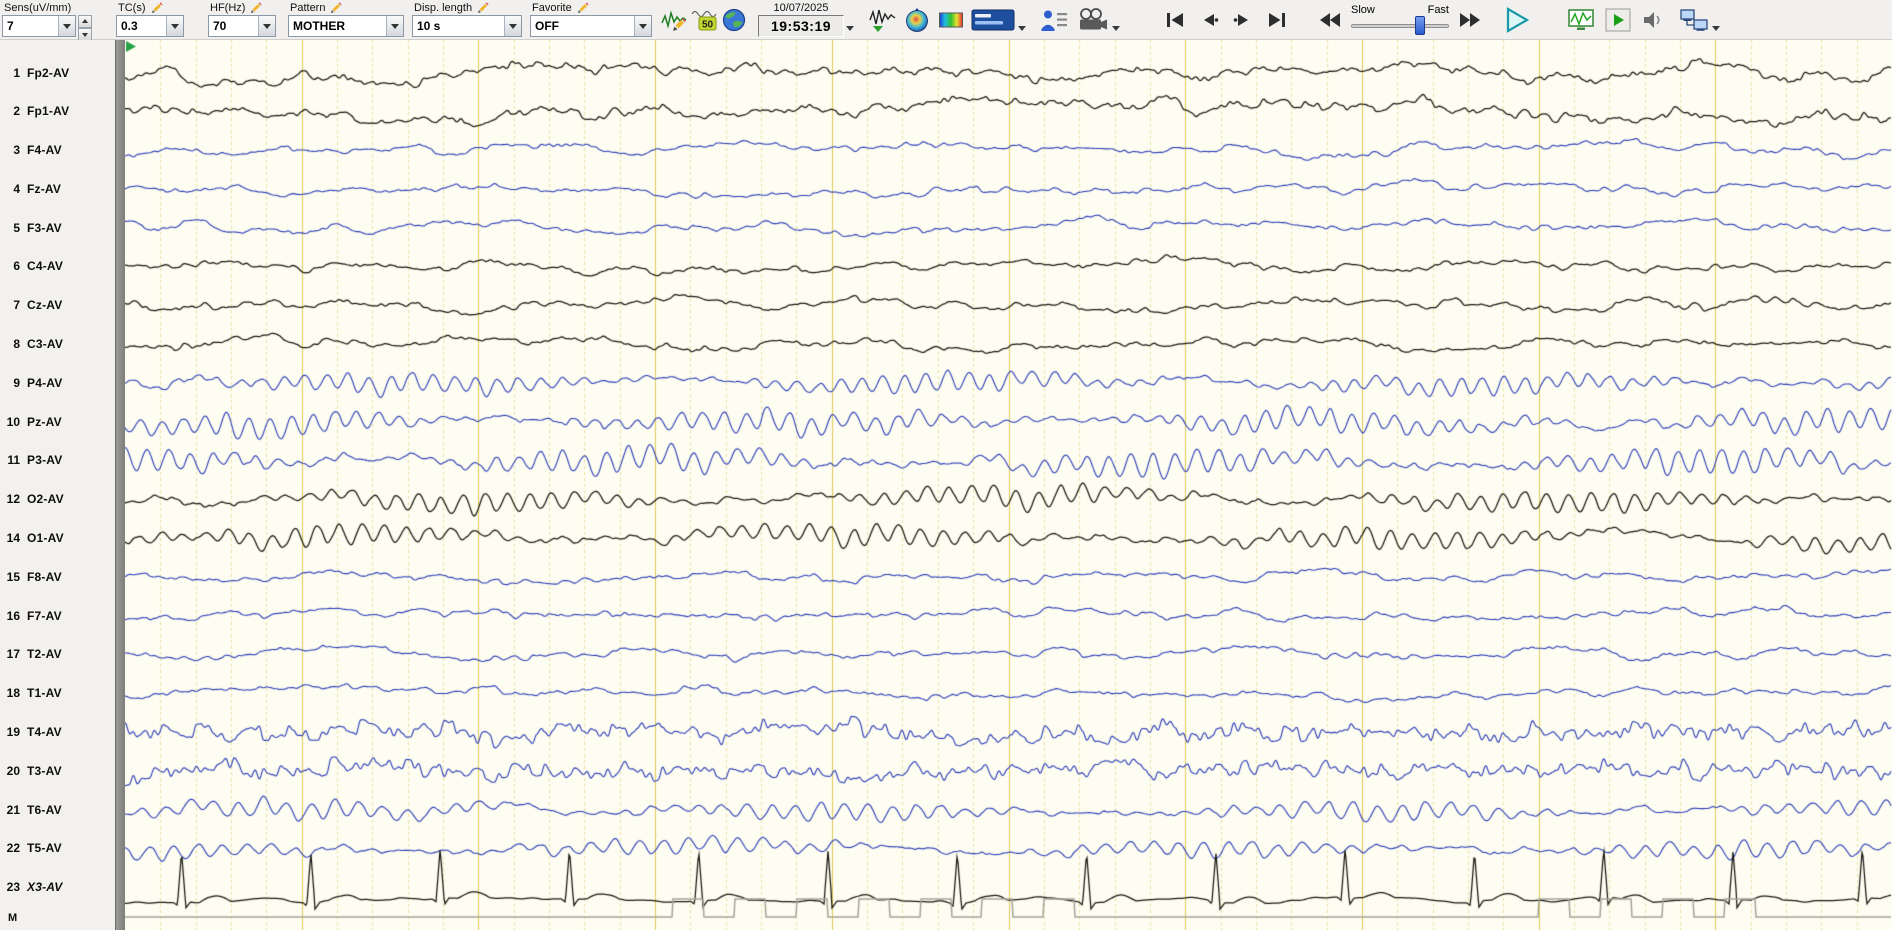  I want to click on channel-row-Fz-AV: 4 Fz-AV, so click(57, 189).